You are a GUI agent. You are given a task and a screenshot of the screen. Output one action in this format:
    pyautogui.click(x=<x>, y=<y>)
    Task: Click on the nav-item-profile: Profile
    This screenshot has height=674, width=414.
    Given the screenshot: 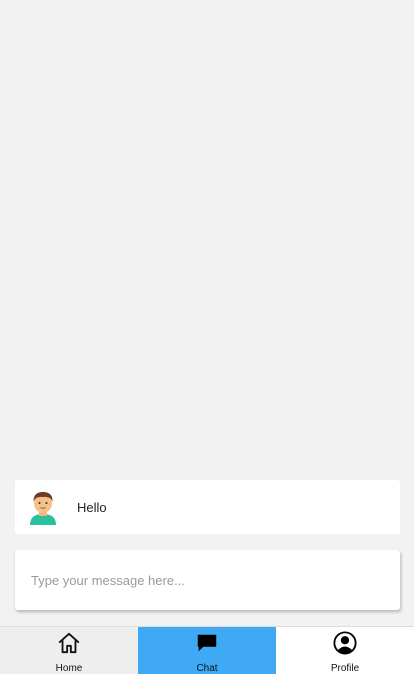 What is the action you would take?
    pyautogui.click(x=345, y=650)
    